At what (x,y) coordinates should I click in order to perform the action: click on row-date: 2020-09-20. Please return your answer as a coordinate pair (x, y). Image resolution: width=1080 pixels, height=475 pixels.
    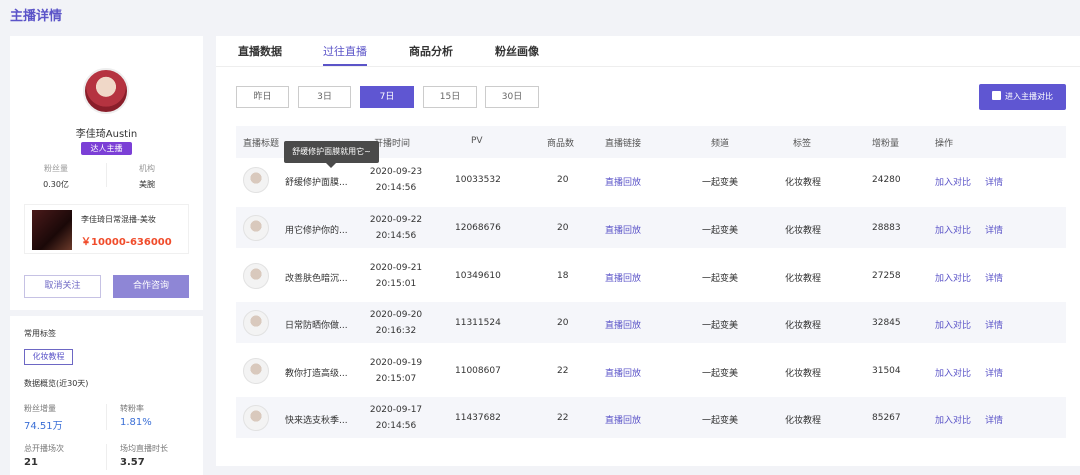
    Looking at the image, I should click on (396, 315).